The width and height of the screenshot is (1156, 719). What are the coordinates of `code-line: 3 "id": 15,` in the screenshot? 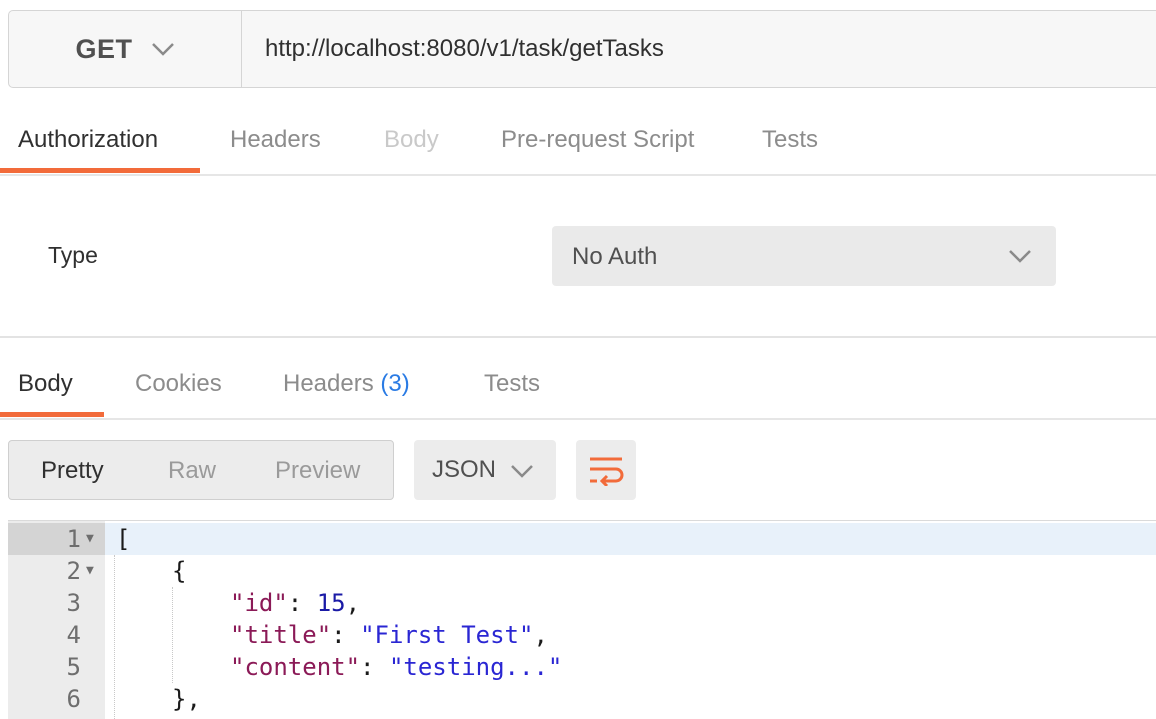 It's located at (582, 603).